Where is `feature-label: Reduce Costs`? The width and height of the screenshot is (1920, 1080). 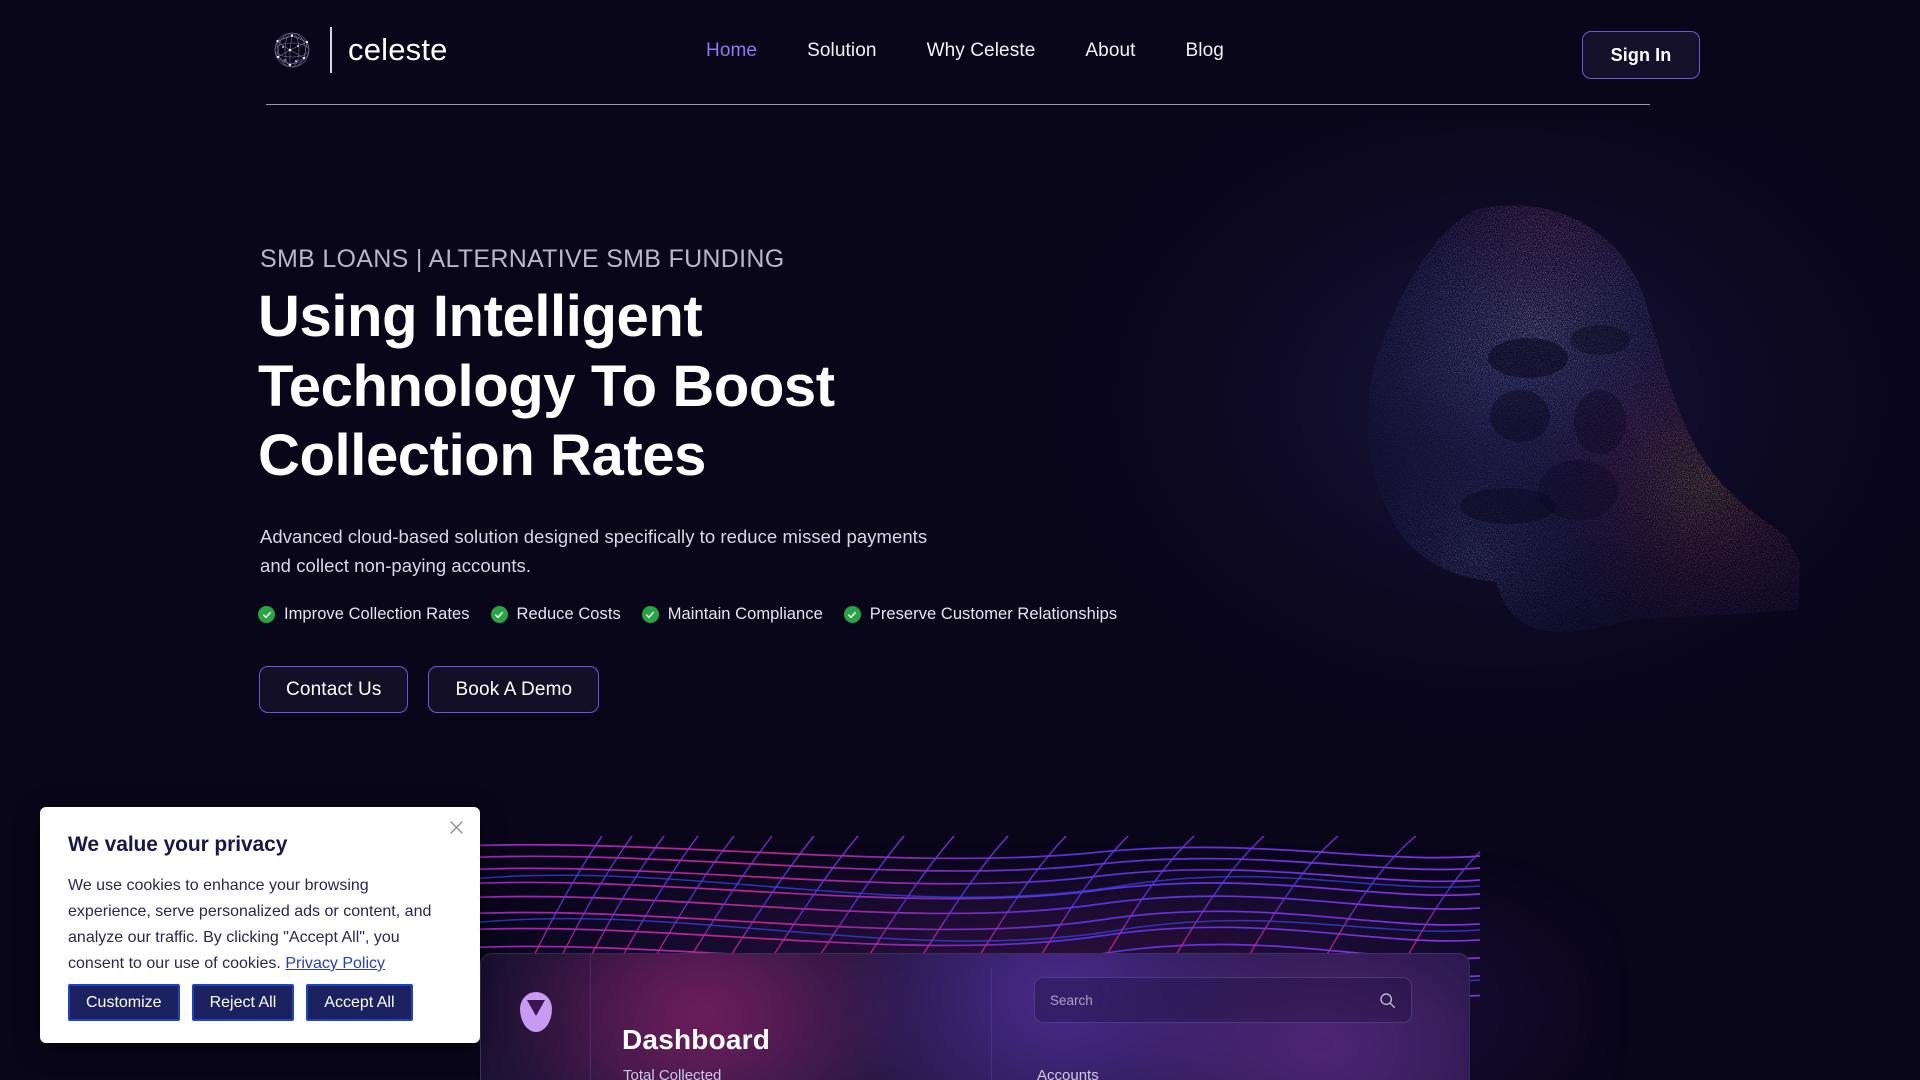 feature-label: Reduce Costs is located at coordinates (568, 614).